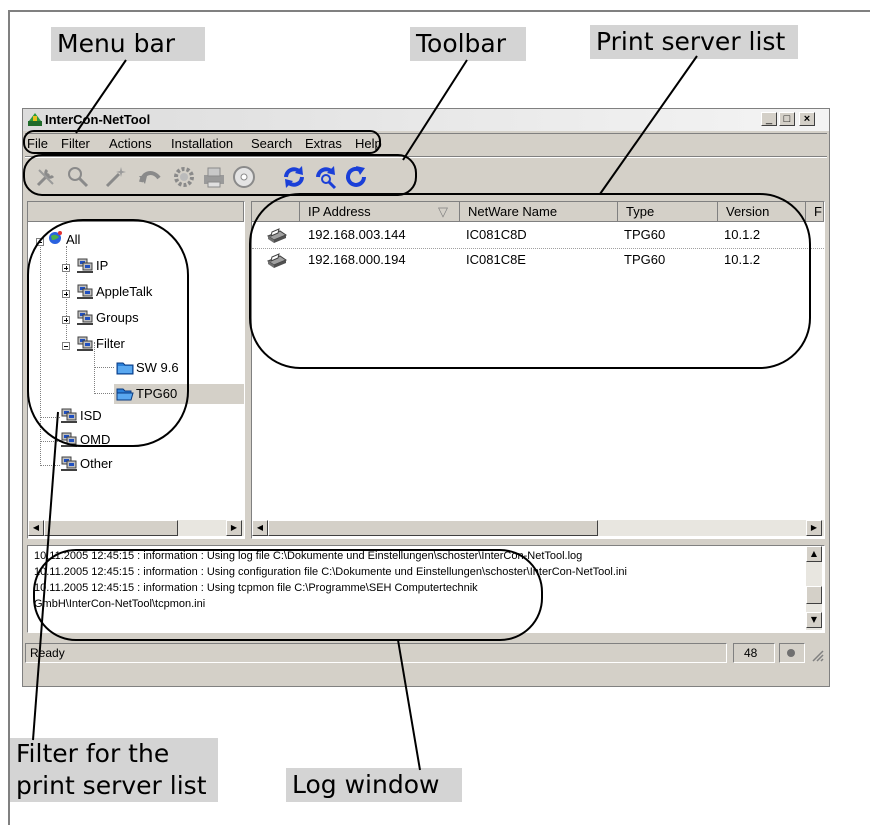 This screenshot has height=825, width=870. I want to click on menu-bar-highlight, so click(202, 142).